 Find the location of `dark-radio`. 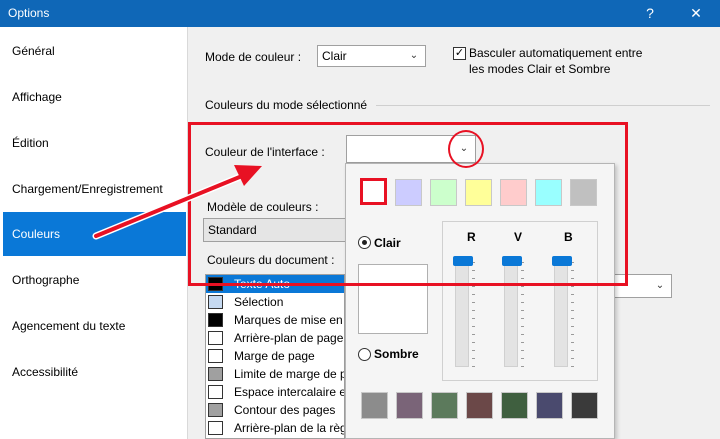

dark-radio is located at coordinates (364, 354).